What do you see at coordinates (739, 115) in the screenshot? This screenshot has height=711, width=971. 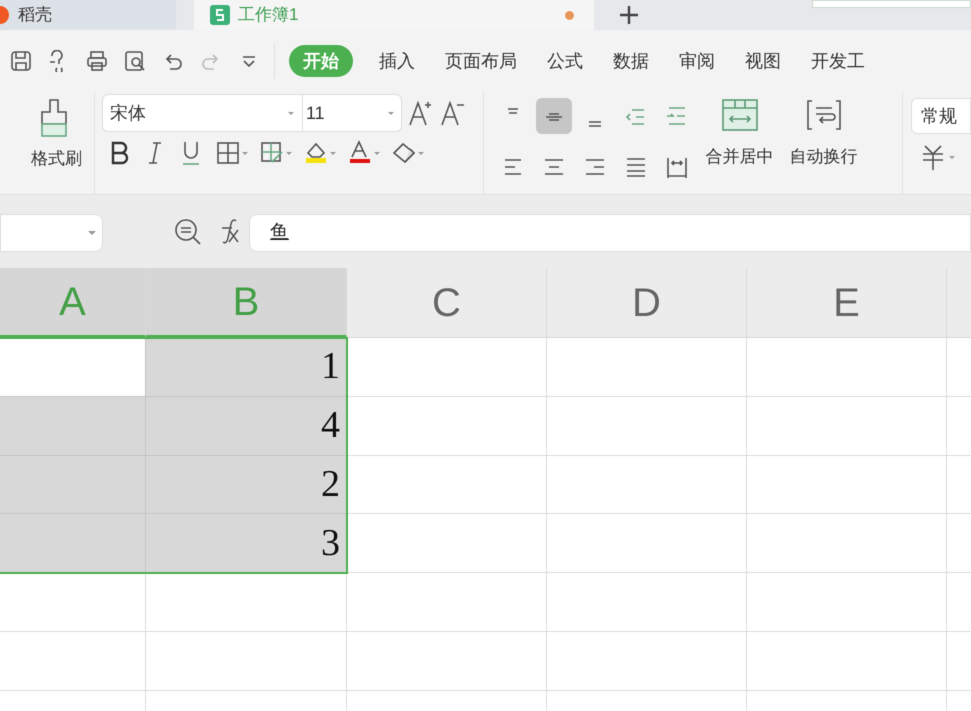 I see `merge-cells-icon` at bounding box center [739, 115].